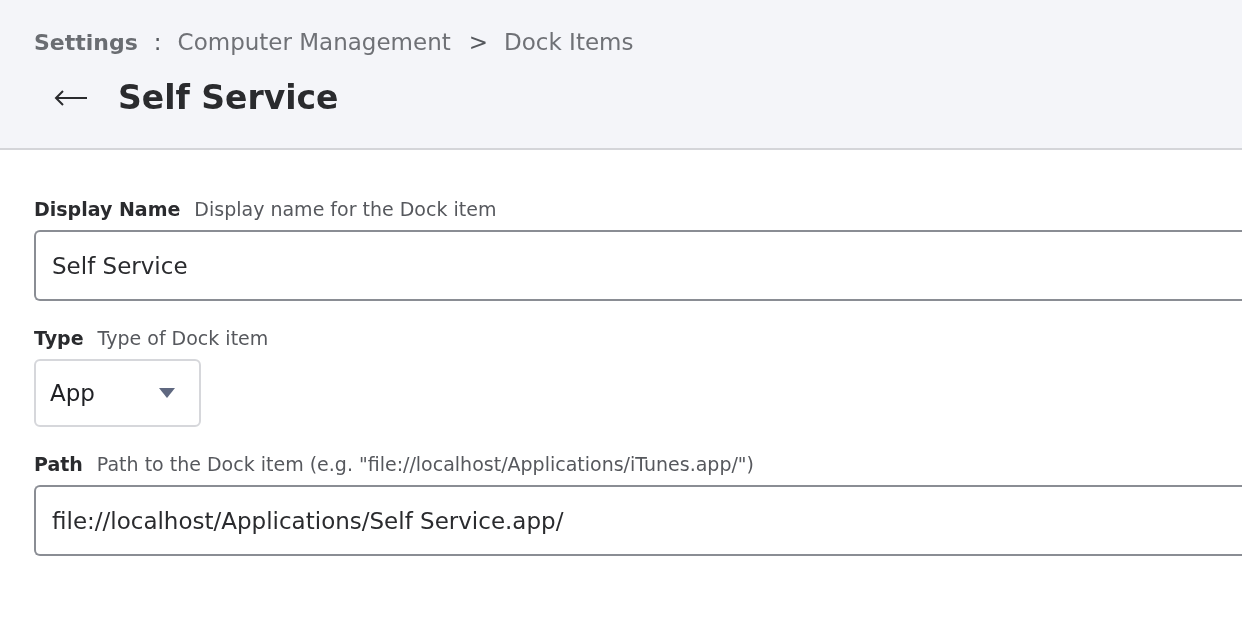 The height and width of the screenshot is (634, 1242). I want to click on breadcrumb-link: Computer Management, so click(314, 42).